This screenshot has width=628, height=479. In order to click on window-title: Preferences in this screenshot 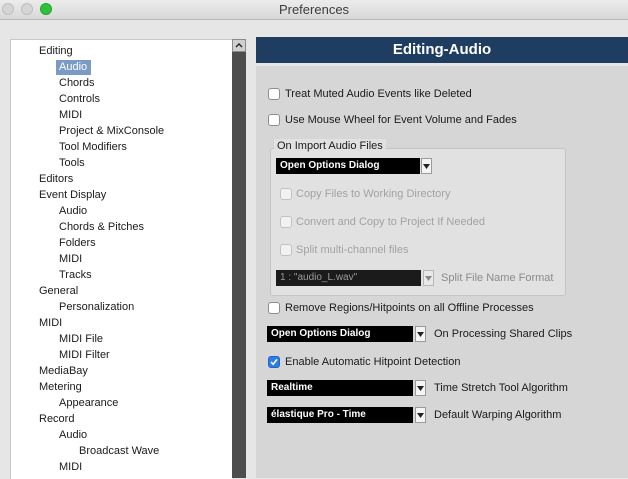, I will do `click(314, 9)`.